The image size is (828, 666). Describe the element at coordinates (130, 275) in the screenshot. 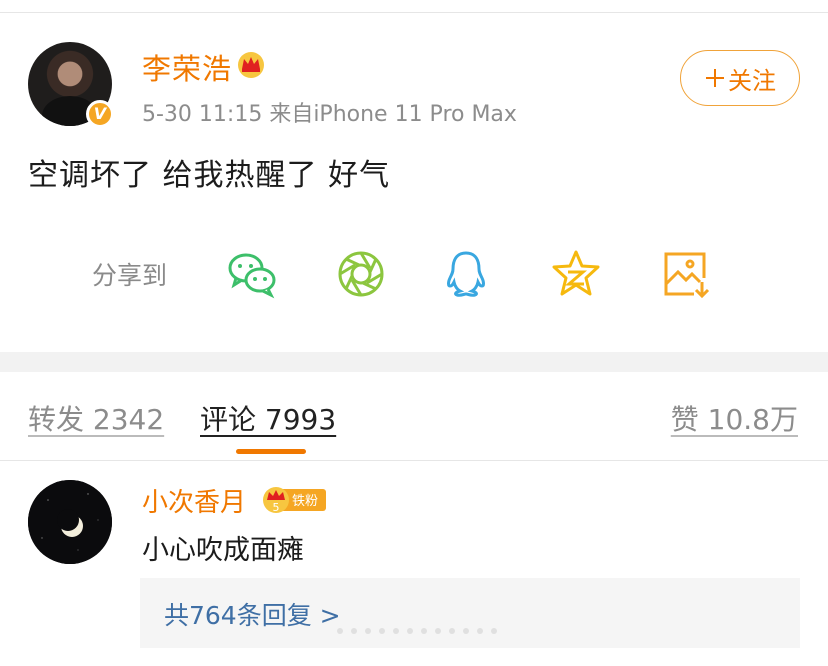

I see `share-label: 分享到` at that location.